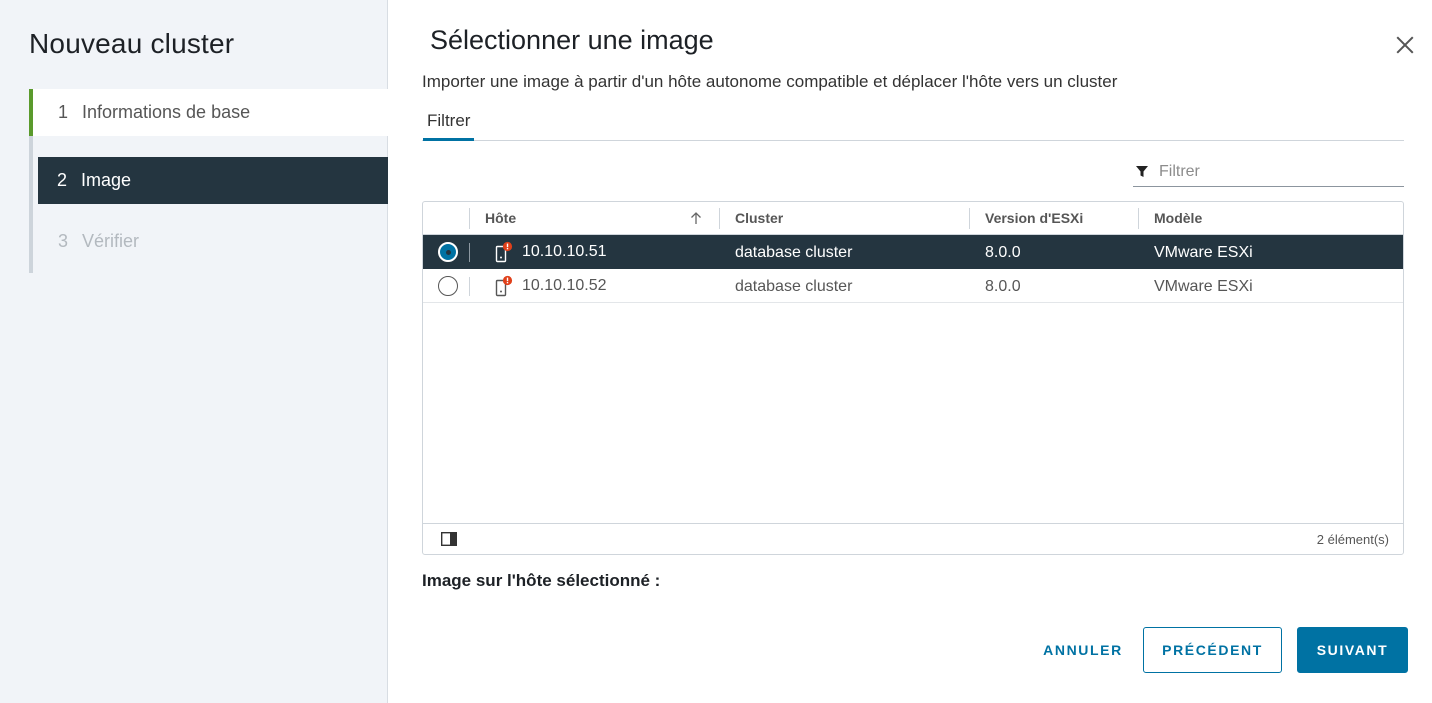 The width and height of the screenshot is (1432, 703). I want to click on column-header-cluster: Cluster, so click(759, 218).